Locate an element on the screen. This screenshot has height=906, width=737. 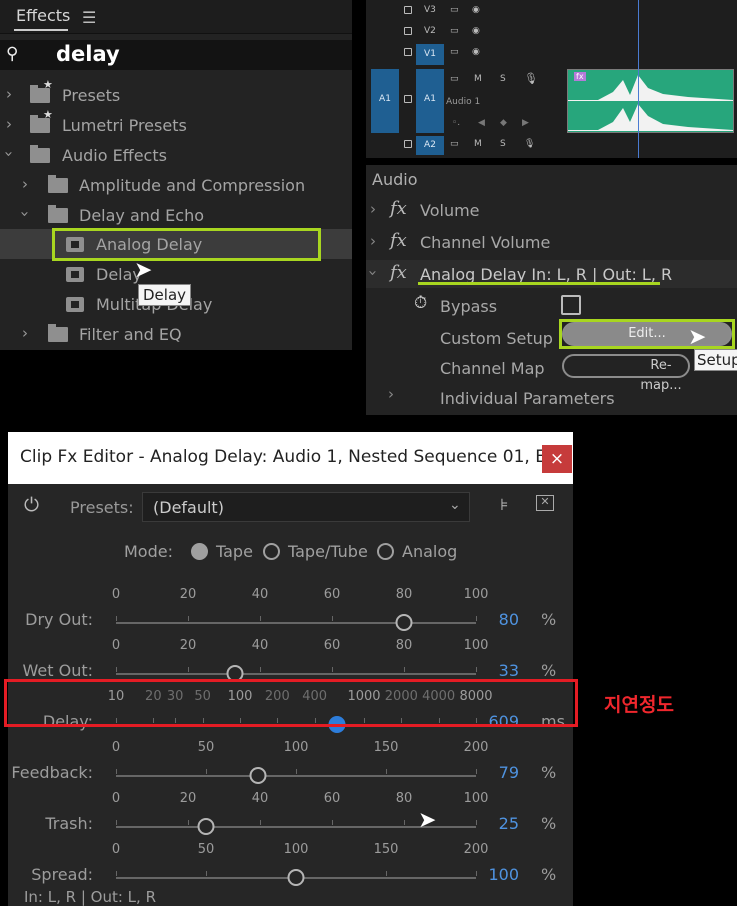
tree-item-delay-and-echo: › Delay and Echo is located at coordinates (176, 215).